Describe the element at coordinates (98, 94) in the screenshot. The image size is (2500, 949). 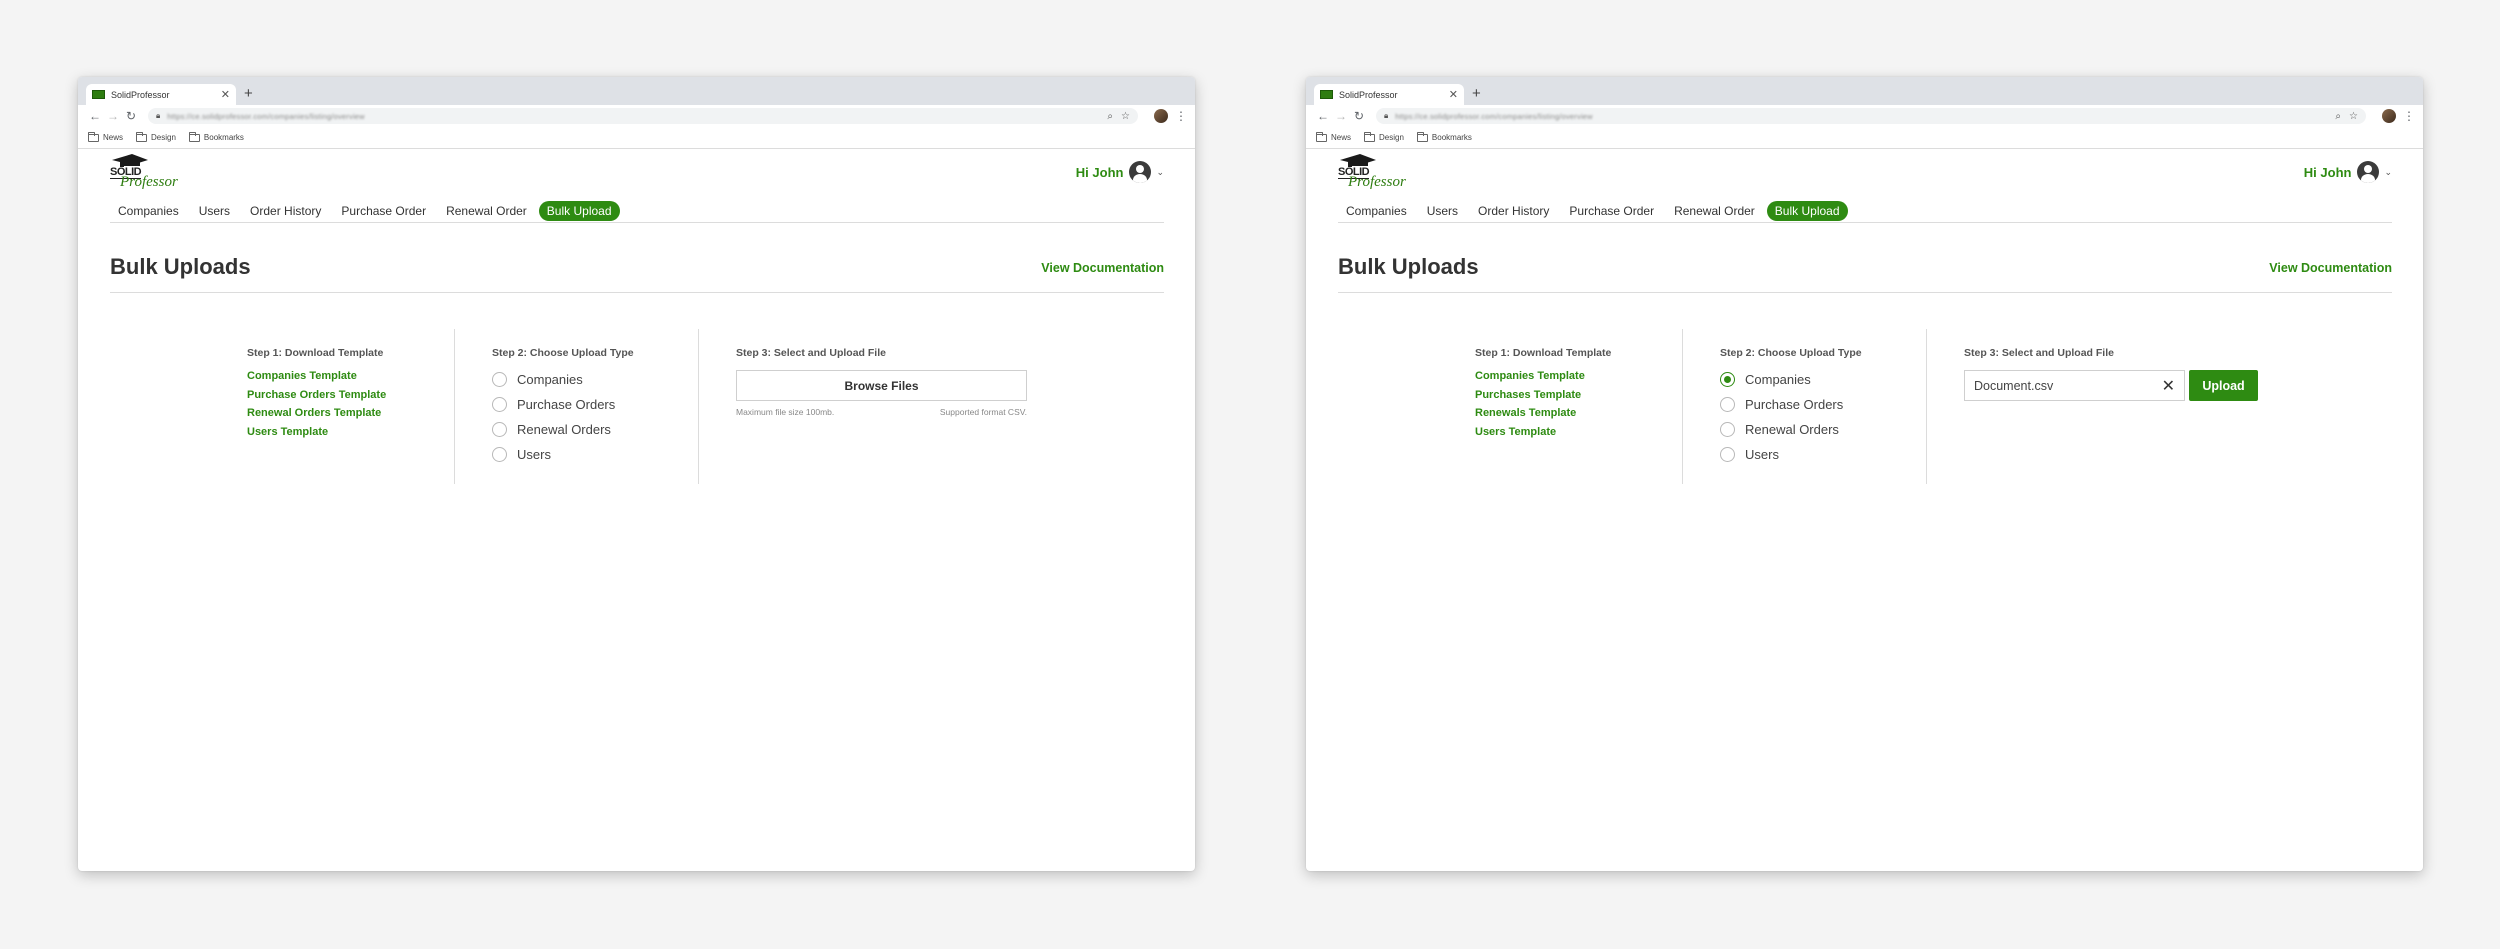
I see `site-favicon-icon` at that location.